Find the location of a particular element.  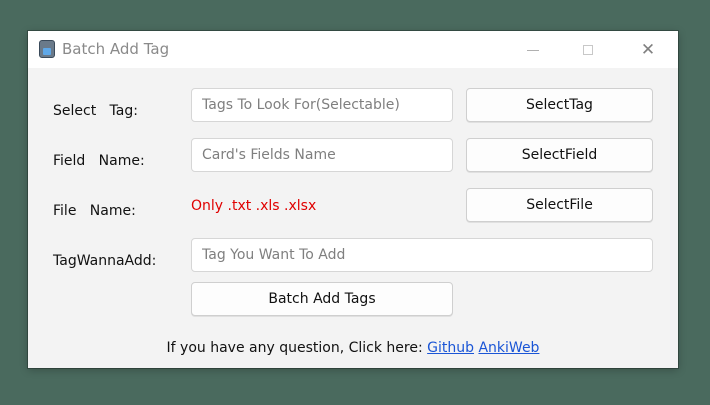

tag-wanna-add-label: TagWannaAdd: is located at coordinates (105, 261).